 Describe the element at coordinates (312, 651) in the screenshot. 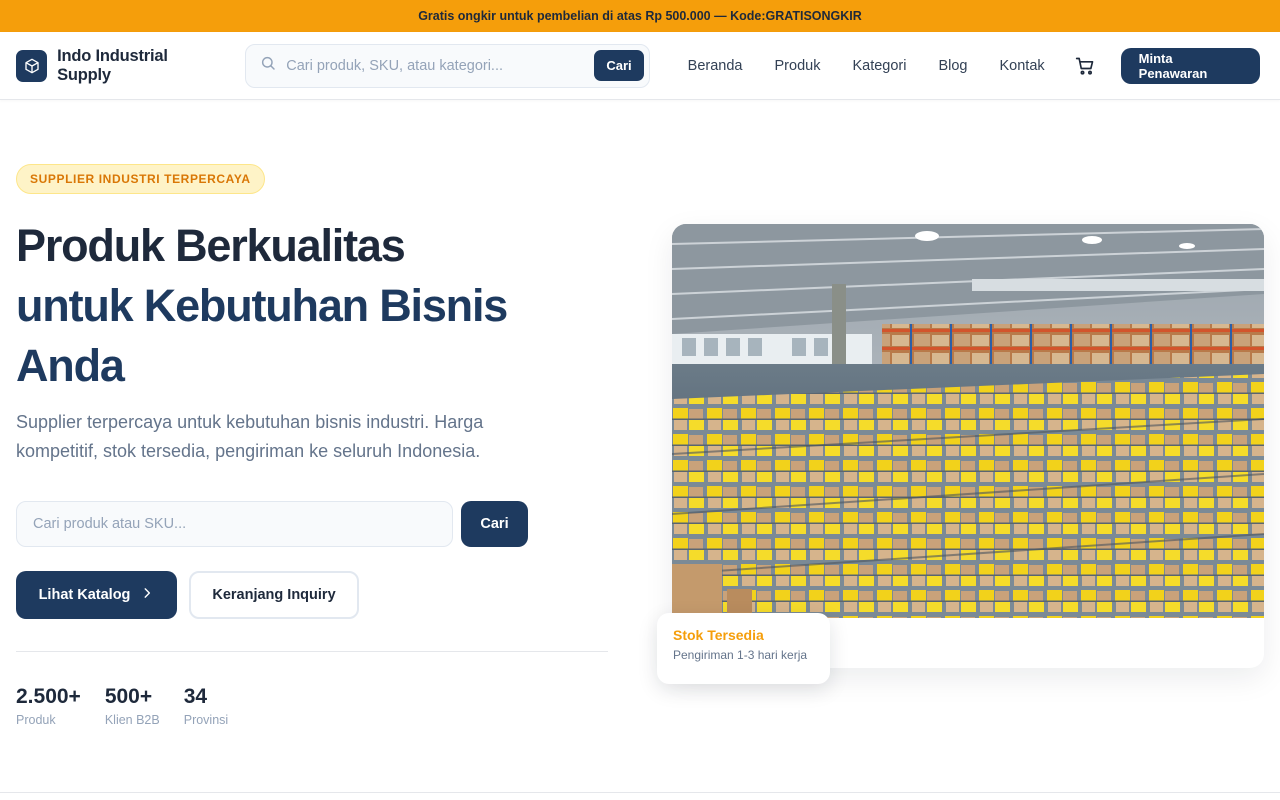

I see `stats-divider` at that location.